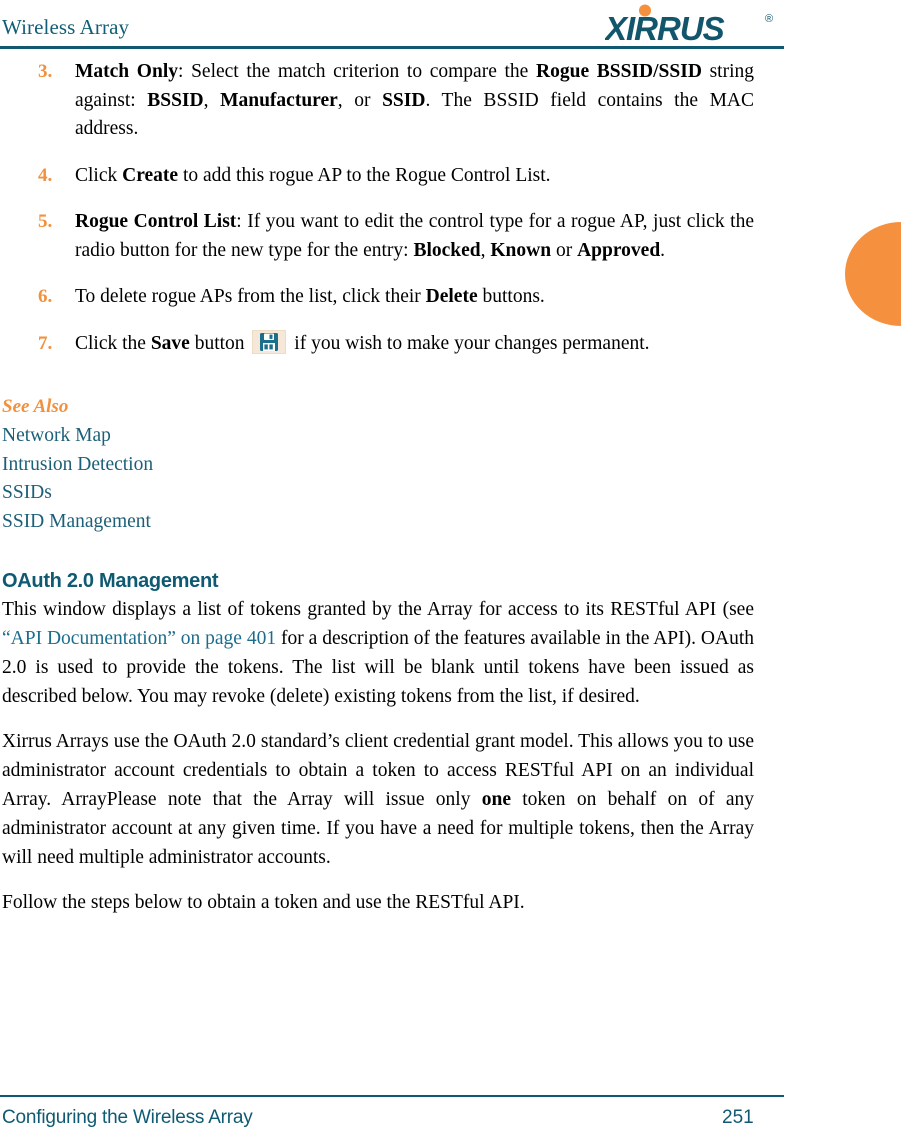 The height and width of the screenshot is (1137, 901). I want to click on emphasis-text: Manufacturer, so click(279, 100).